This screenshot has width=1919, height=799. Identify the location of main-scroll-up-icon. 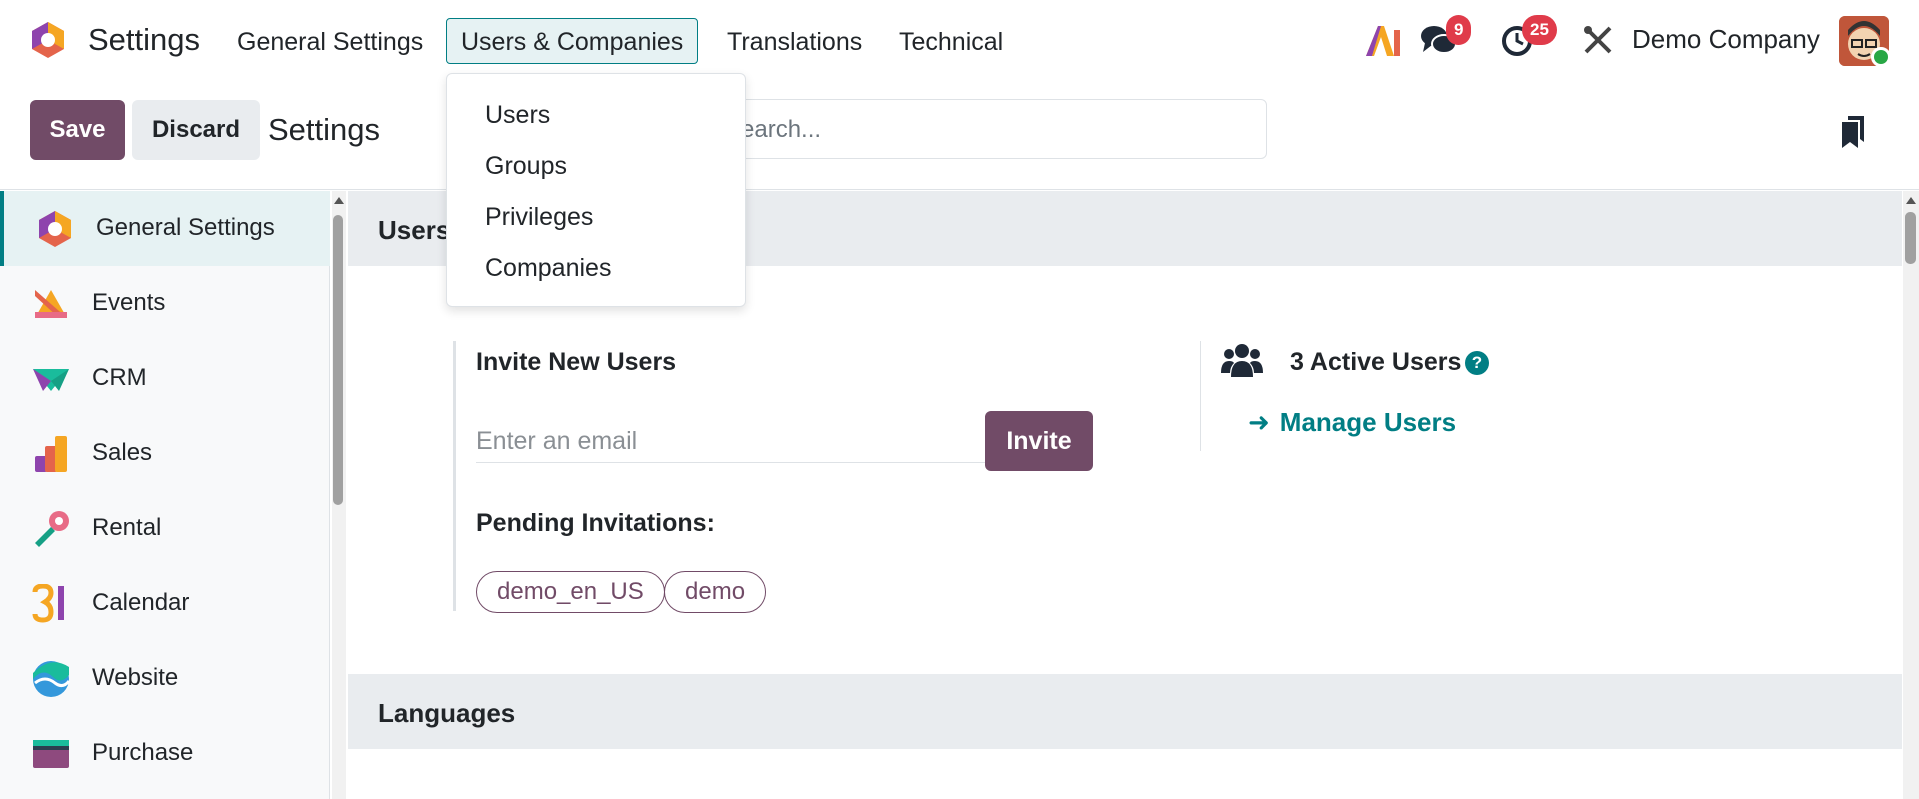
(1911, 200).